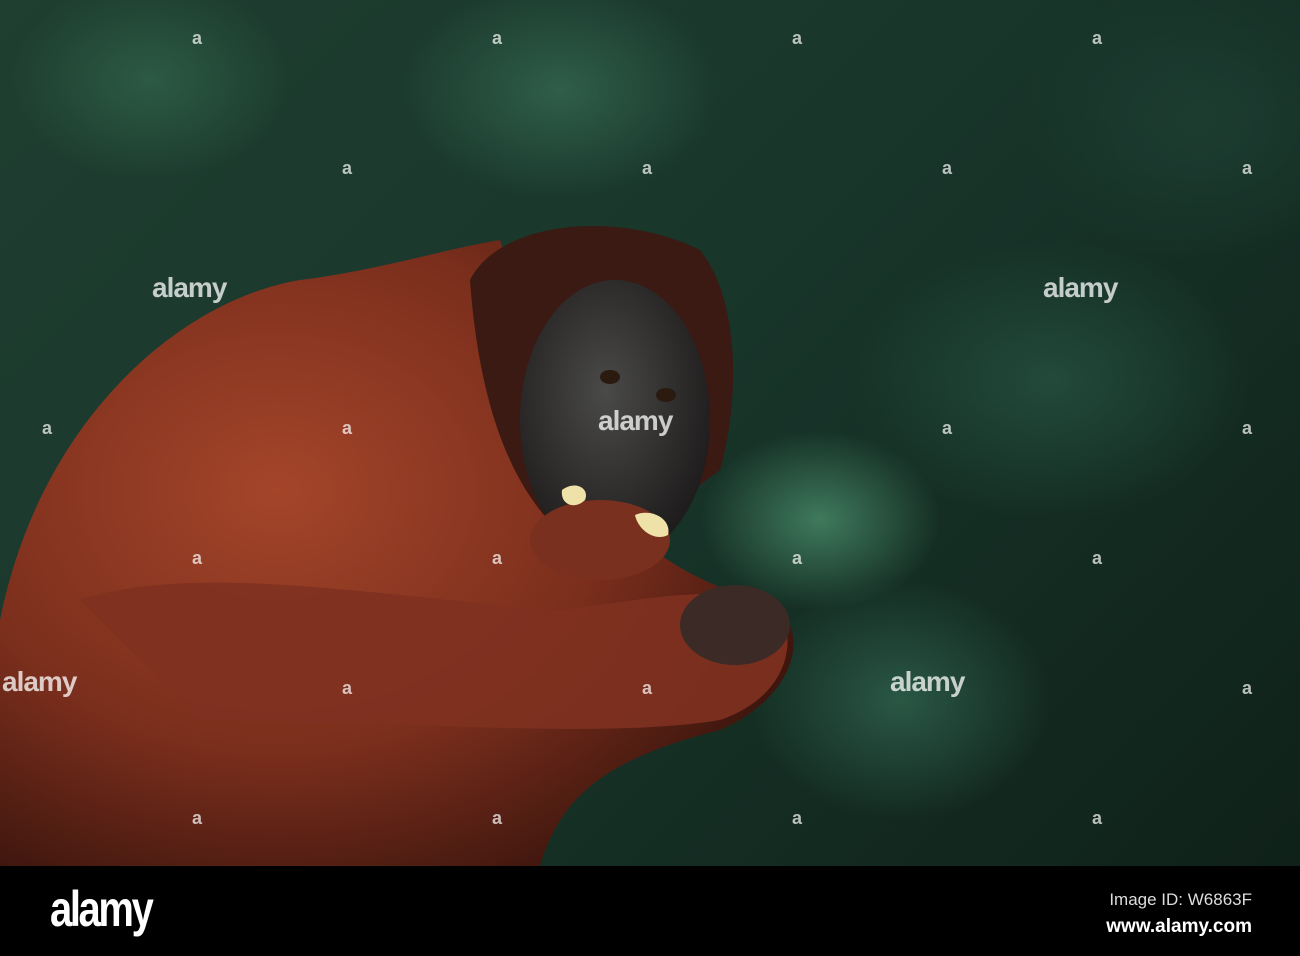 This screenshot has width=1300, height=956. I want to click on alamy-logo: alamy, so click(102, 909).